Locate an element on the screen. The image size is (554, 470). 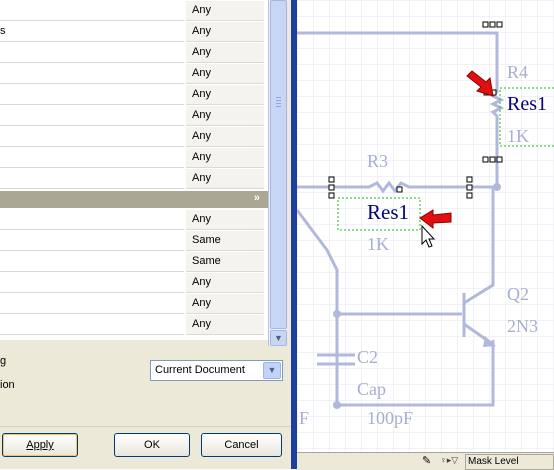
c2-value: 100pF is located at coordinates (390, 418).